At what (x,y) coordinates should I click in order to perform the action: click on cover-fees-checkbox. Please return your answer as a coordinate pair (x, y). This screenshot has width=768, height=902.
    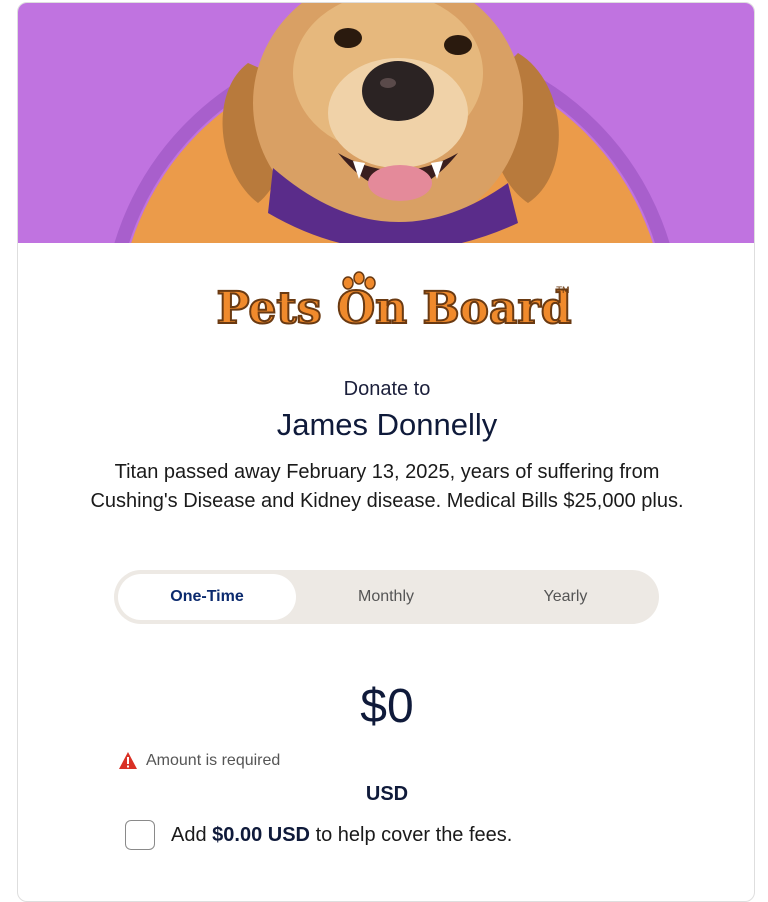
    Looking at the image, I should click on (140, 835).